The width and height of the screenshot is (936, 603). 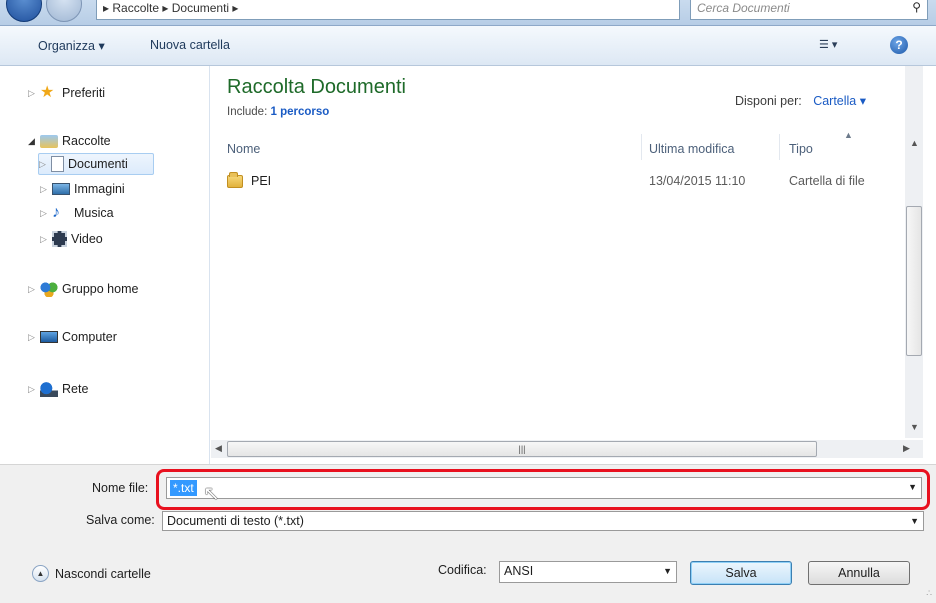 I want to click on command-bar: Organizza ▾ Nuova cartella ☰ ▾ ?, so click(x=468, y=46).